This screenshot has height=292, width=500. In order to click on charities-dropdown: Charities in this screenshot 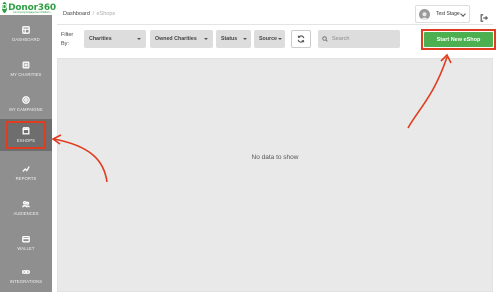, I will do `click(115, 39)`.